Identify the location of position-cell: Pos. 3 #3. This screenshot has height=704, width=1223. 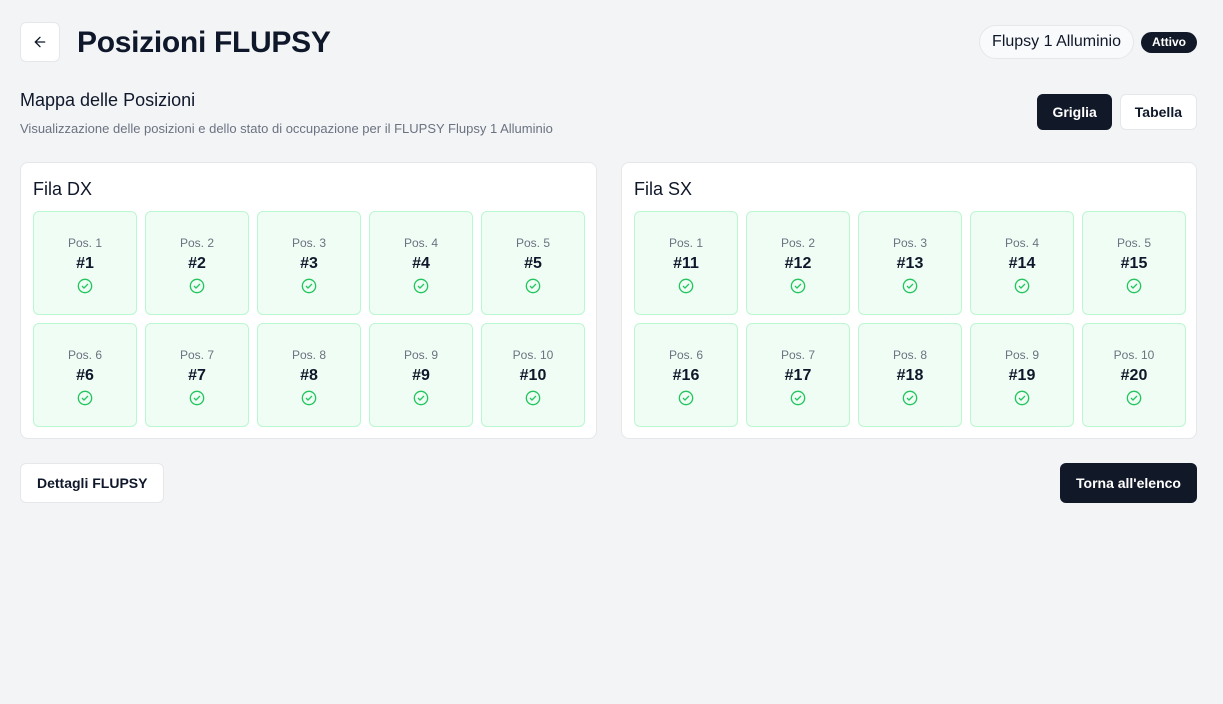
(309, 263).